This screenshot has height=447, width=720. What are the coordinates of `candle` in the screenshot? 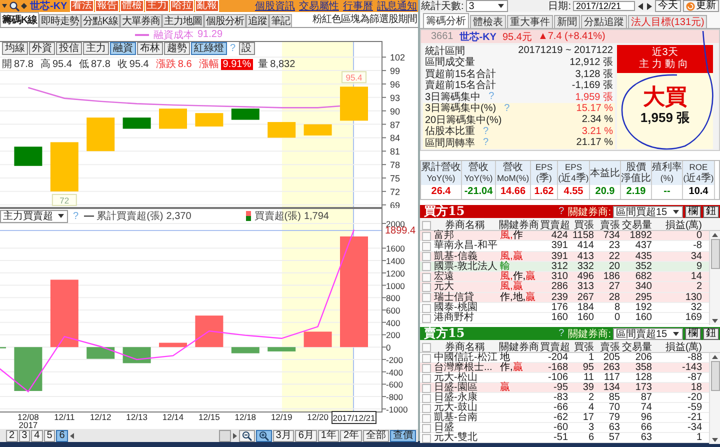 It's located at (245, 114).